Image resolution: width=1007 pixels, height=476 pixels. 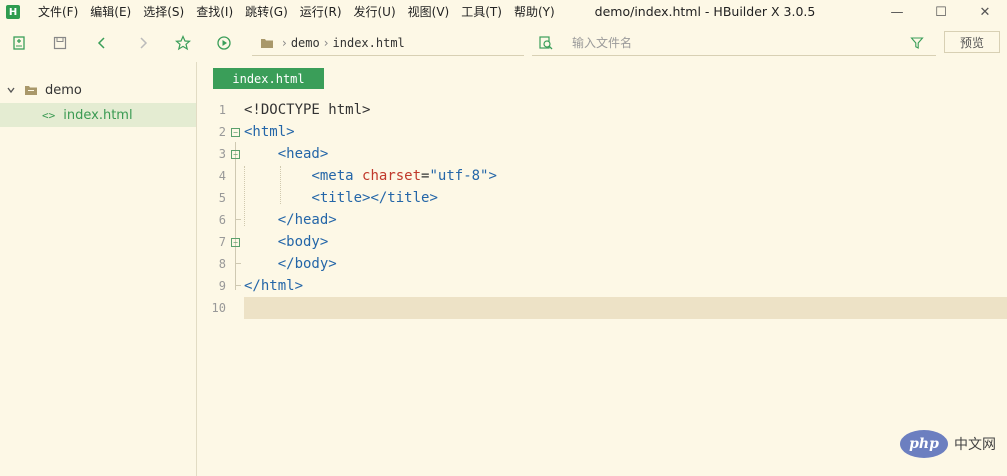 What do you see at coordinates (602, 198) in the screenshot?
I see `code-line: 5 <title></title>` at bounding box center [602, 198].